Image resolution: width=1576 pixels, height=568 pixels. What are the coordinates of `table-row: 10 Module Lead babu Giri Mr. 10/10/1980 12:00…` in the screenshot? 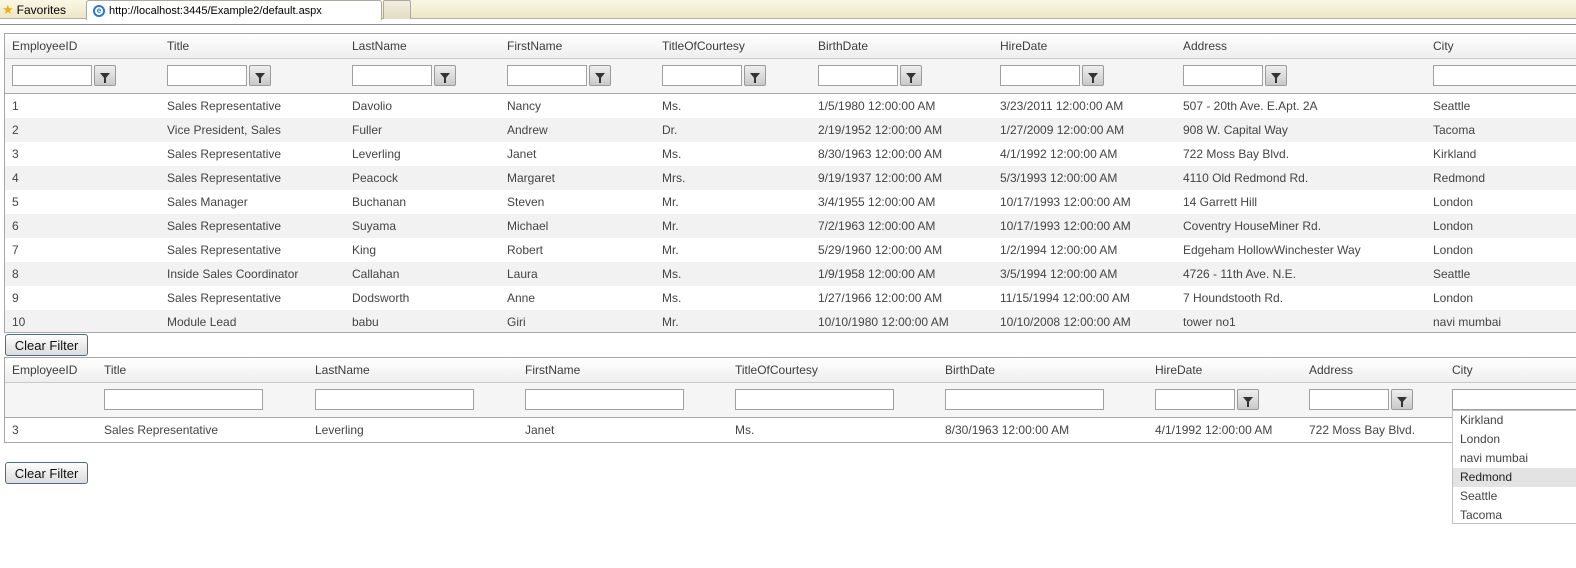 It's located at (790, 321).